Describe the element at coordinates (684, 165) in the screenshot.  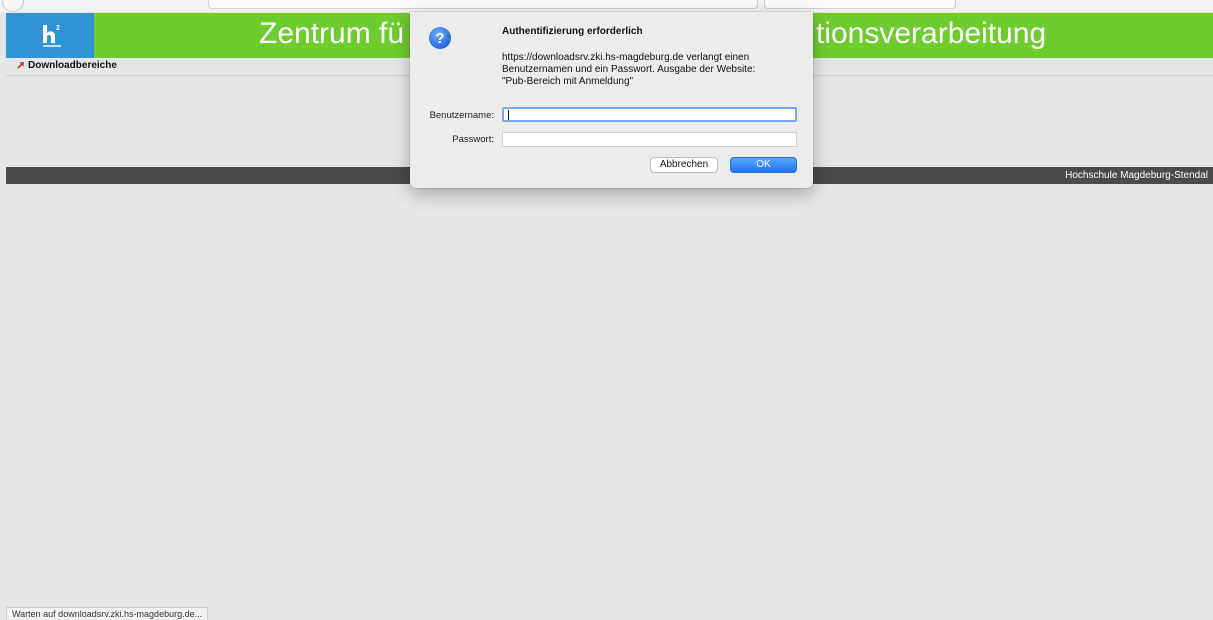
I see `cancel-button: Abbrechen` at that location.